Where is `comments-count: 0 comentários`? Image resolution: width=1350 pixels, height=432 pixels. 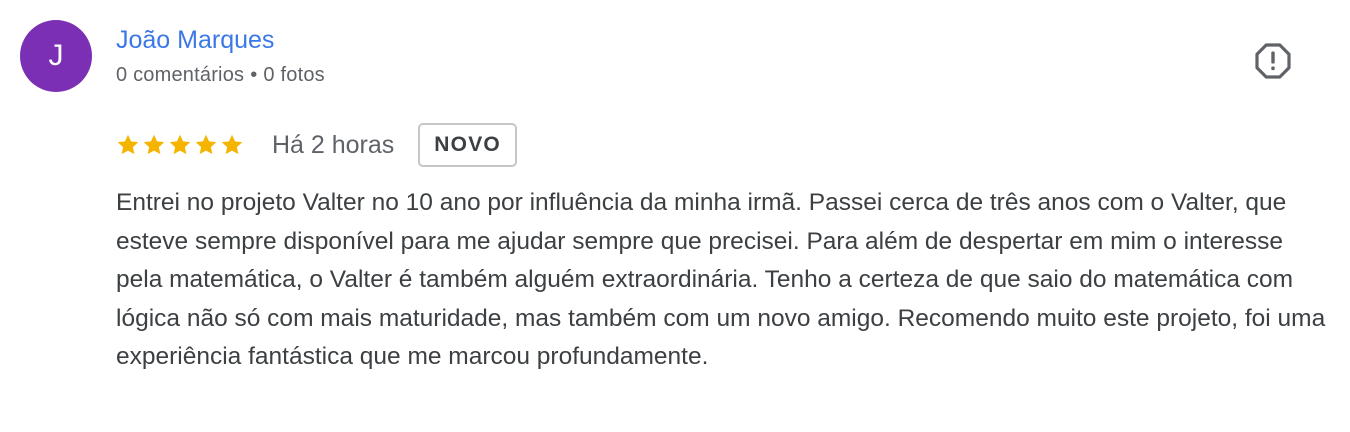
comments-count: 0 comentários is located at coordinates (180, 75).